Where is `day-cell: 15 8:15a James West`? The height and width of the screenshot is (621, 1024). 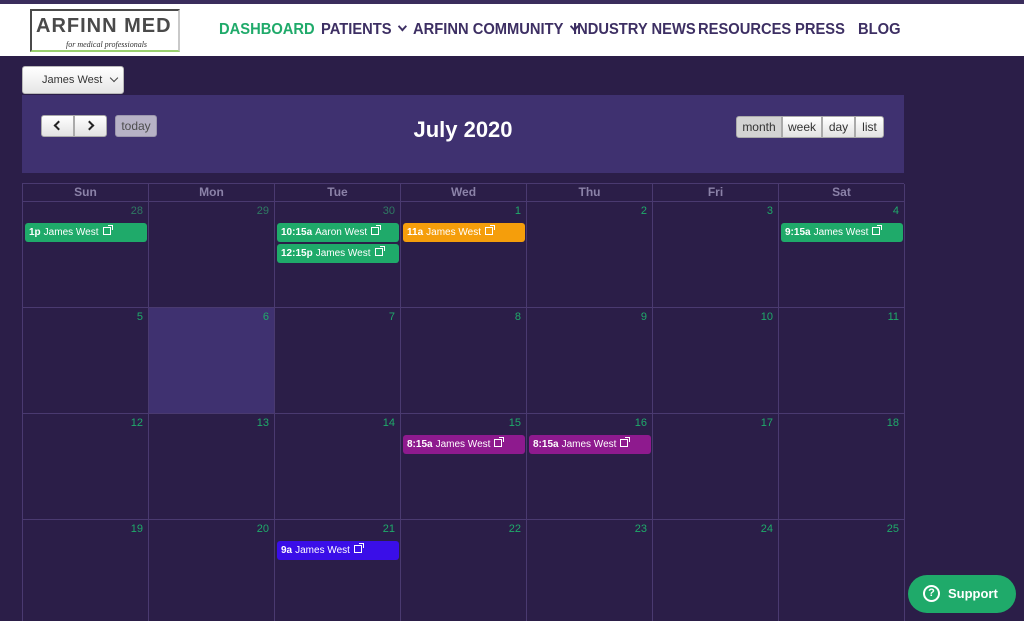
day-cell: 15 8:15a James West is located at coordinates (464, 467).